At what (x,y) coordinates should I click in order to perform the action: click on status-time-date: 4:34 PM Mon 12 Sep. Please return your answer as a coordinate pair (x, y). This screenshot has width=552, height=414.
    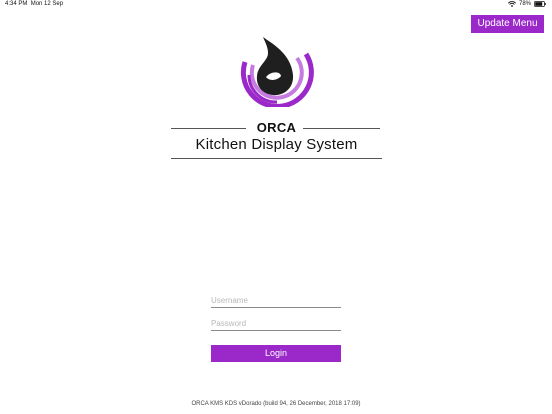
    Looking at the image, I should click on (34, 4).